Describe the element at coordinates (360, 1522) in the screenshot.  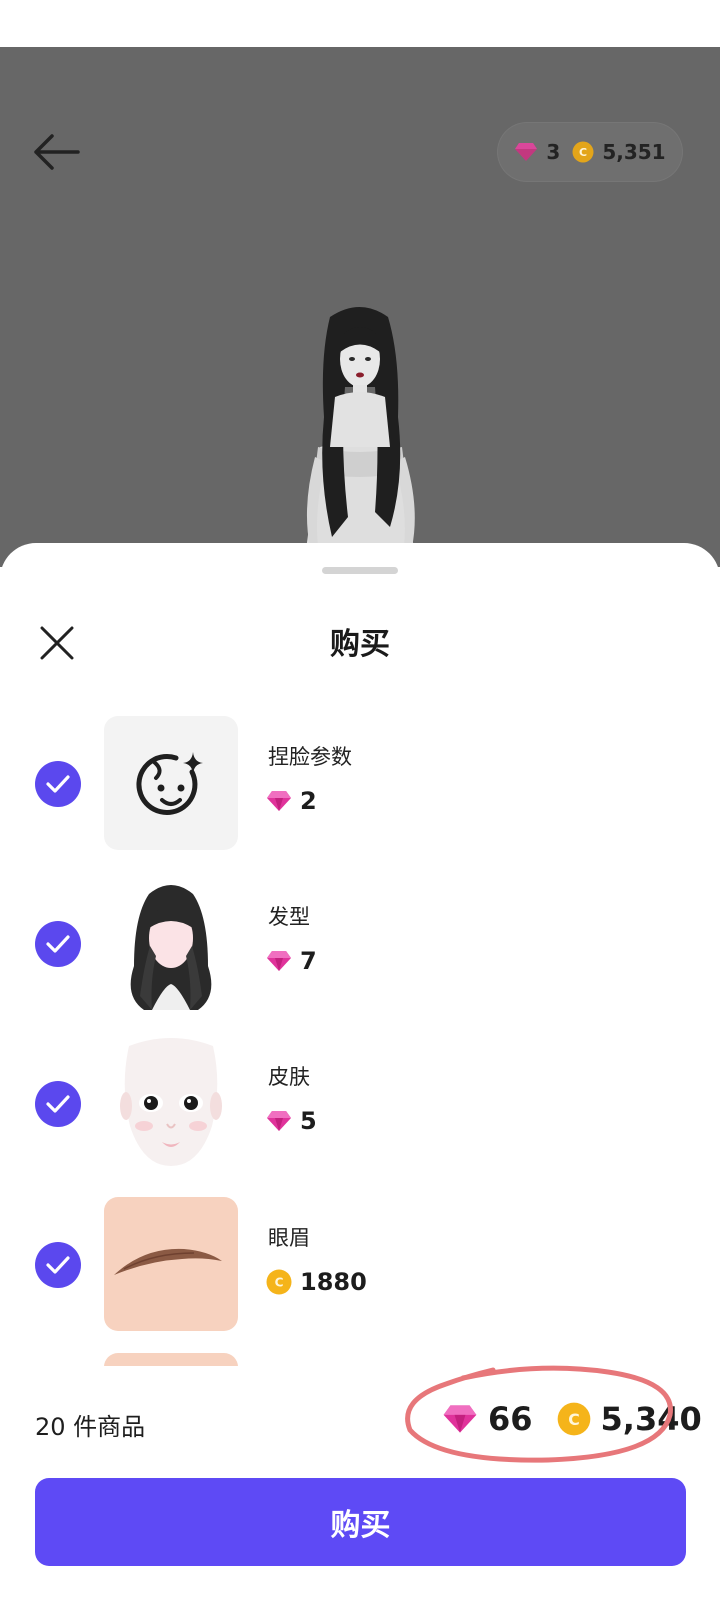
I see `buy-button: 购买` at that location.